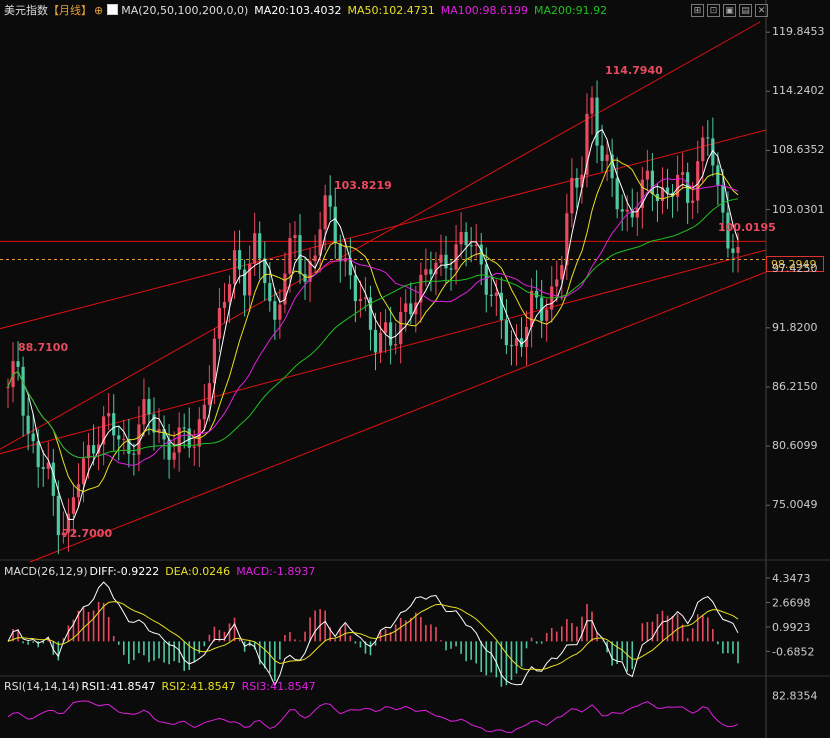 This screenshot has height=738, width=830. What do you see at coordinates (791, 627) in the screenshot?
I see `macd-tick-label: 0.9923` at bounding box center [791, 627].